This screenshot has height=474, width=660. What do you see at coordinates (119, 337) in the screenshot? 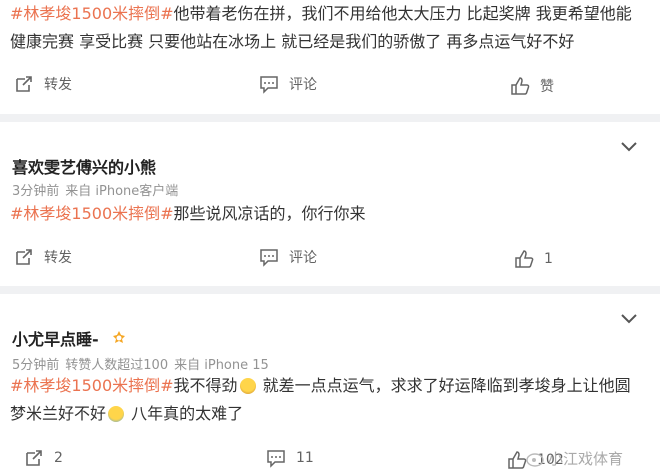
I see `badge-icon` at bounding box center [119, 337].